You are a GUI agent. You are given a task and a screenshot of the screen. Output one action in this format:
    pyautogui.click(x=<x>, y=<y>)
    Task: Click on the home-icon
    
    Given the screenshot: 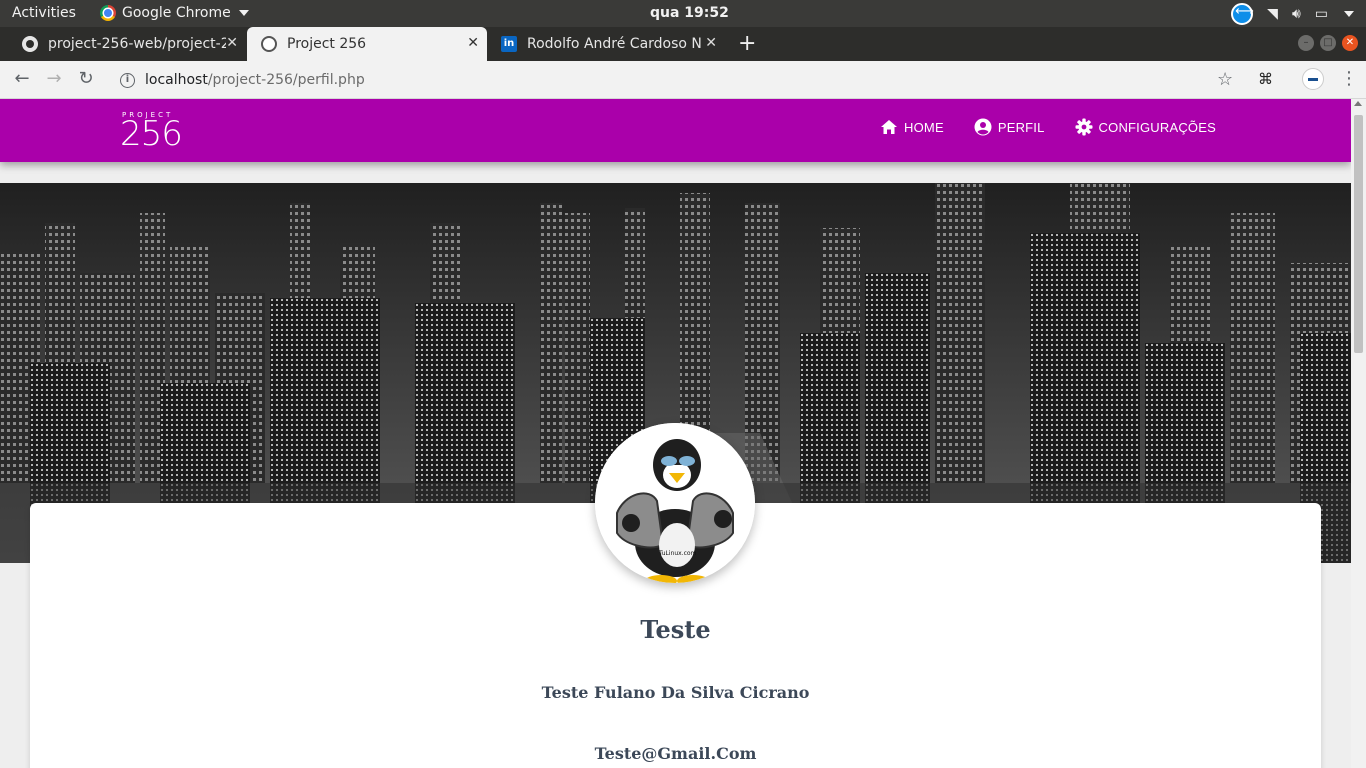 What is the action you would take?
    pyautogui.click(x=889, y=127)
    